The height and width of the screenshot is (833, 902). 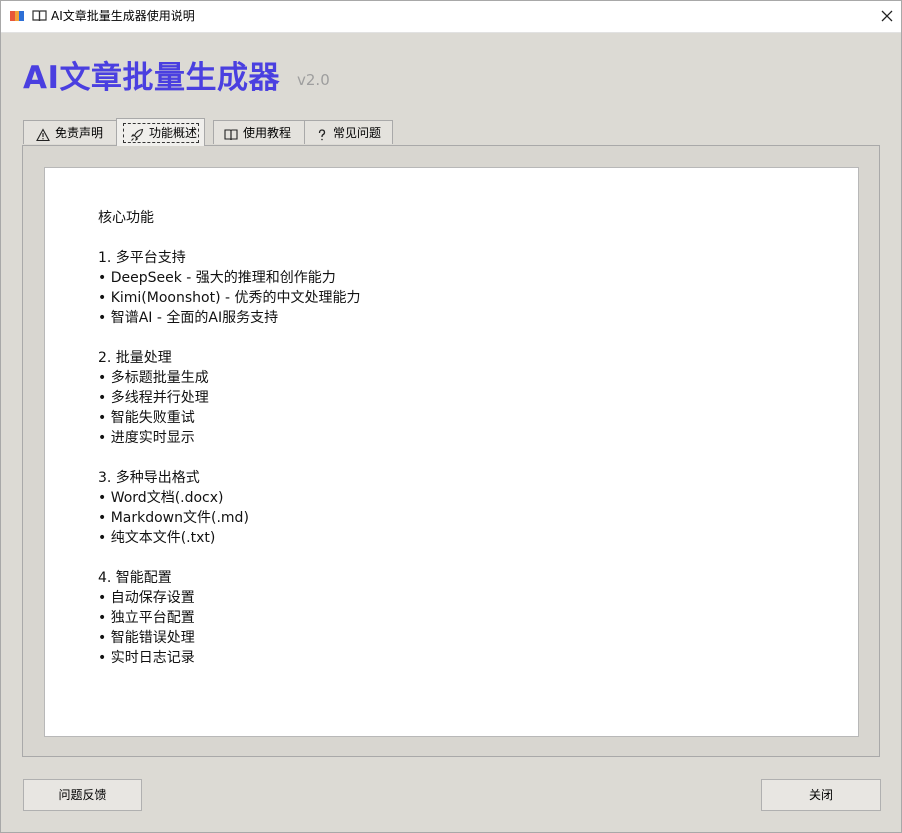 I want to click on content-line: • 智能失败重试, so click(x=146, y=418).